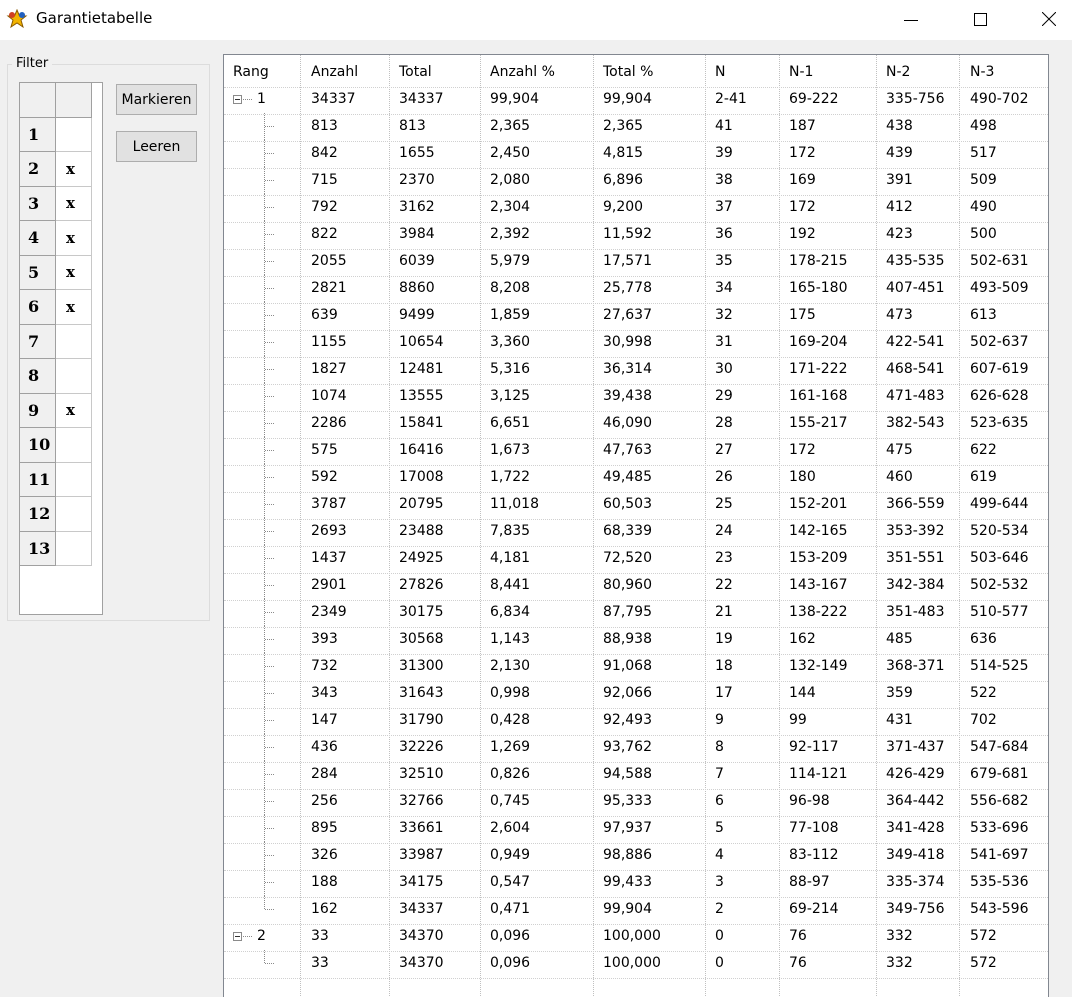  Describe the element at coordinates (628, 72) in the screenshot. I see `column-header: Total %` at that location.